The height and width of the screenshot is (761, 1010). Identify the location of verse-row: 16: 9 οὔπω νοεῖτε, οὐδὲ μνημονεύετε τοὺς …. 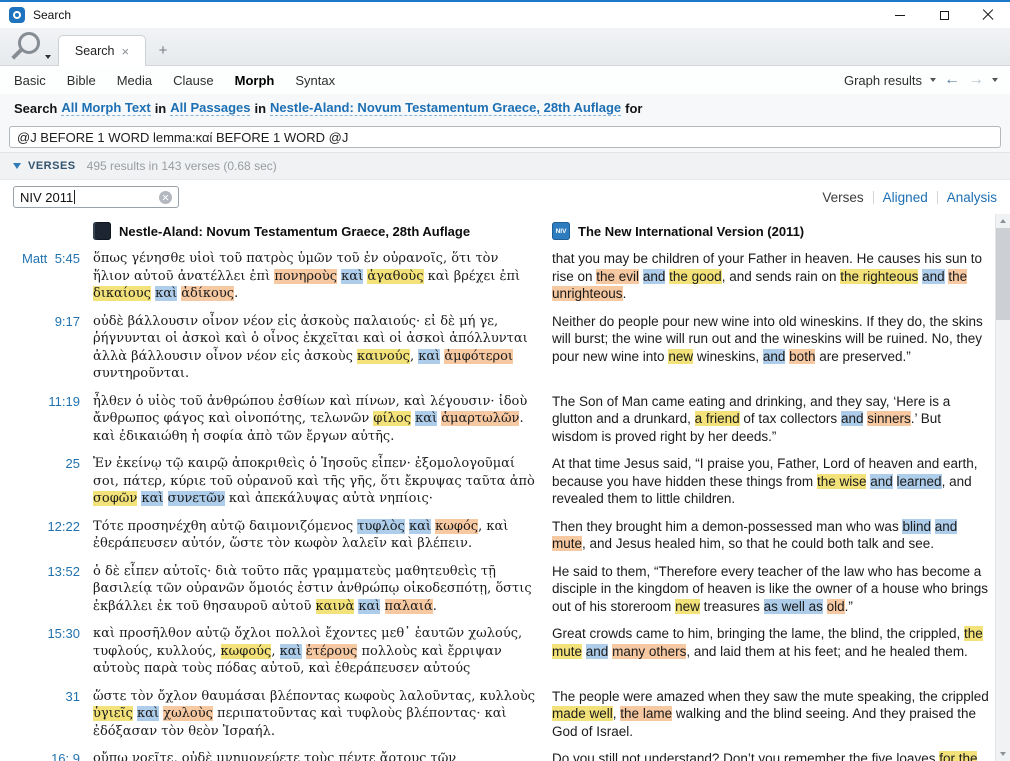
(495, 755).